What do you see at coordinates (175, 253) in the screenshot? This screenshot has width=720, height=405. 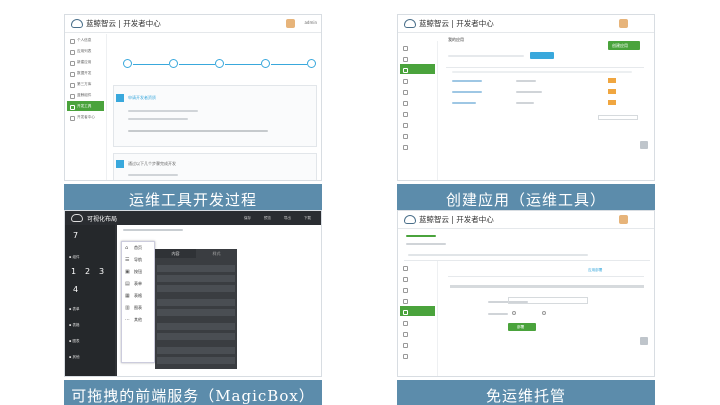 I see `tab-content: 内容` at bounding box center [175, 253].